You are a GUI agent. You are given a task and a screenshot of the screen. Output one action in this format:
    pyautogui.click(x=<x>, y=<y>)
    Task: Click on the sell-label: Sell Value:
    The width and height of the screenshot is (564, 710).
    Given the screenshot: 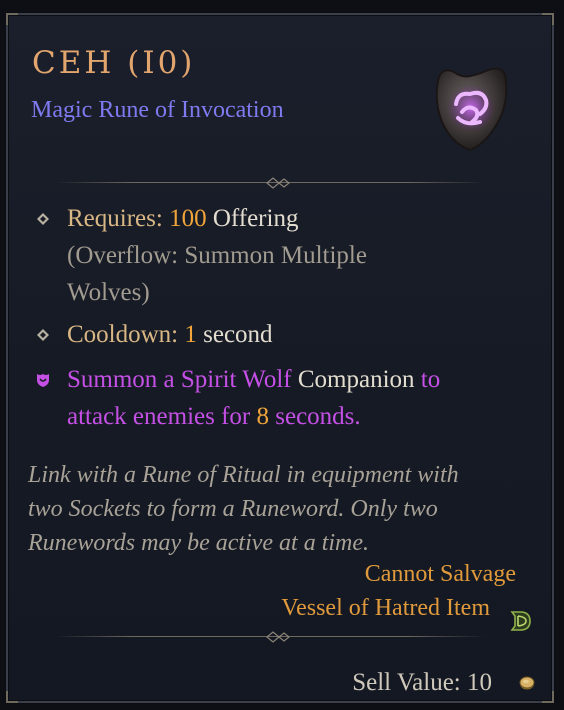 What is the action you would take?
    pyautogui.click(x=406, y=682)
    